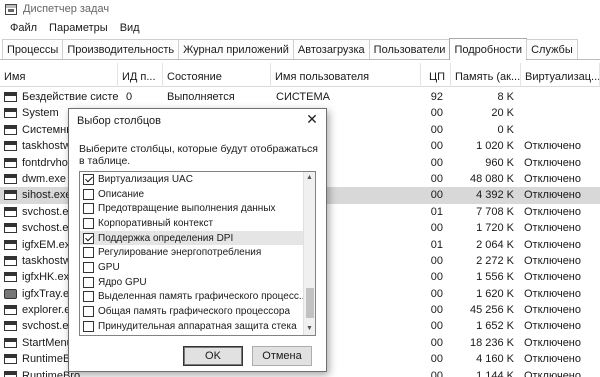 The width and height of the screenshot is (600, 377). Describe the element at coordinates (130, 28) in the screenshot. I see `menu-view: Вид` at that location.